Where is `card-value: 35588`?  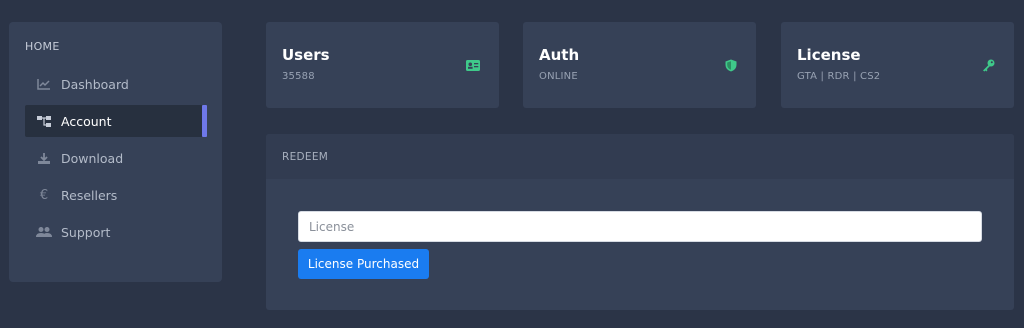 card-value: 35588 is located at coordinates (298, 76).